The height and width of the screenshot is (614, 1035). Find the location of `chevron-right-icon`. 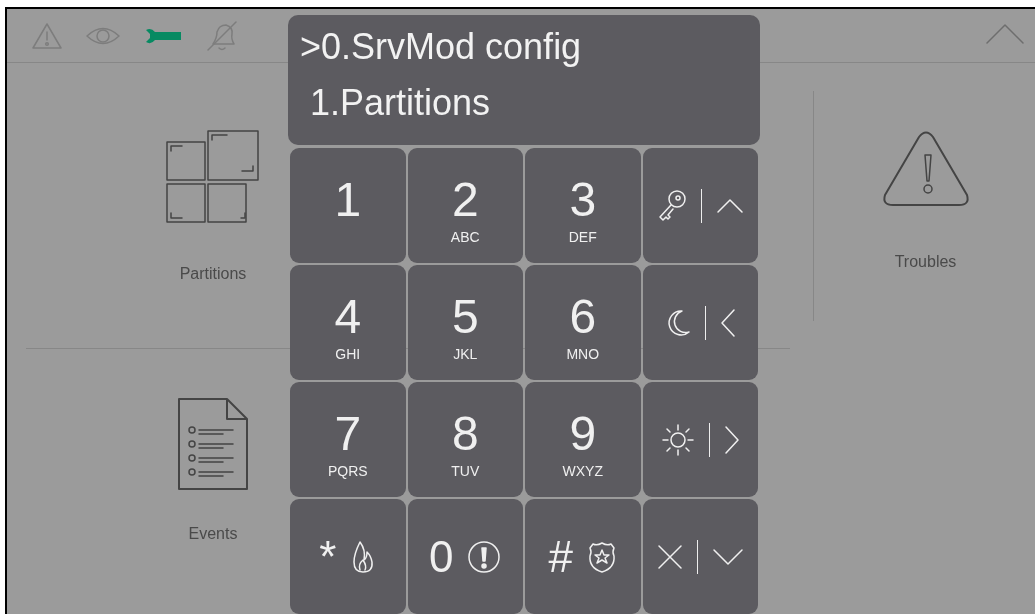

chevron-right-icon is located at coordinates (731, 439).